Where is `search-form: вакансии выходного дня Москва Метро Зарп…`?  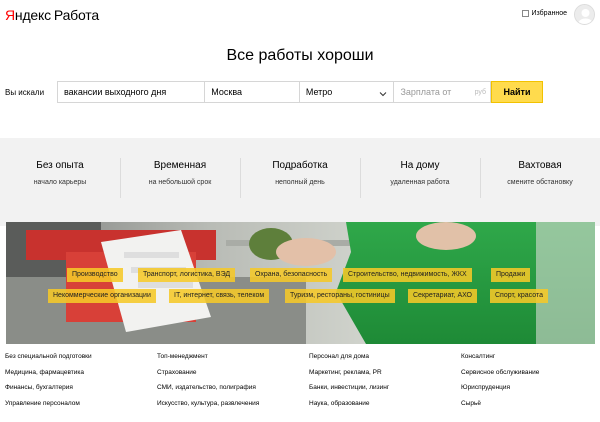 search-form: вакансии выходного дня Москва Метро Зарп… is located at coordinates (274, 92).